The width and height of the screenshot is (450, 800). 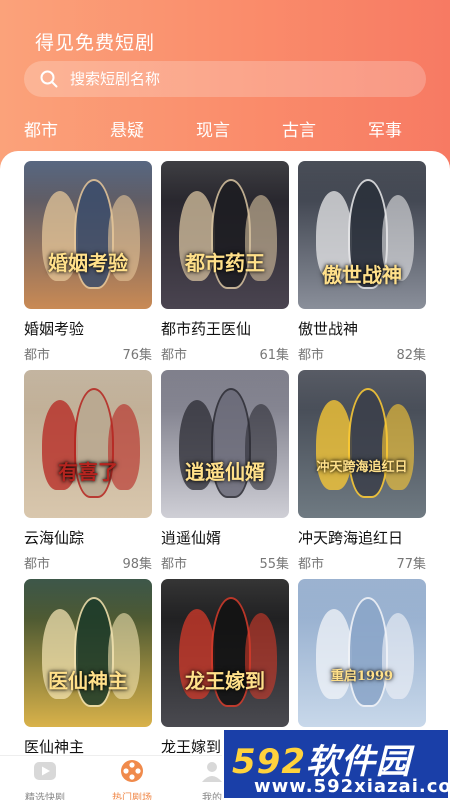 I want to click on drama-card: 医仙神主 医仙神主, so click(x=88, y=667).